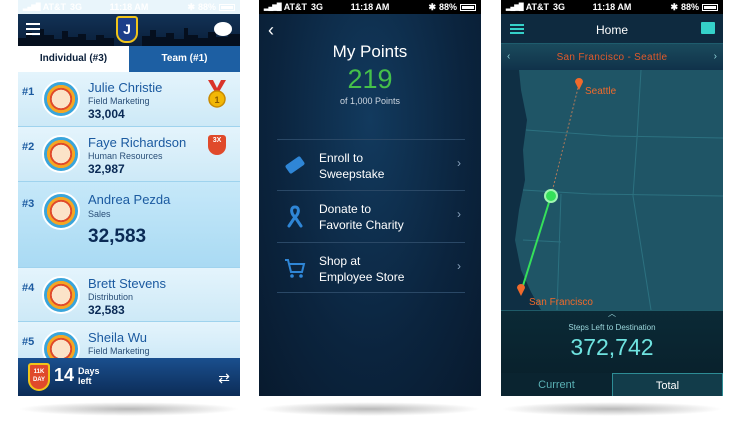 The height and width of the screenshot is (431, 740). What do you see at coordinates (370, 51) in the screenshot?
I see `page-title: My Points` at bounding box center [370, 51].